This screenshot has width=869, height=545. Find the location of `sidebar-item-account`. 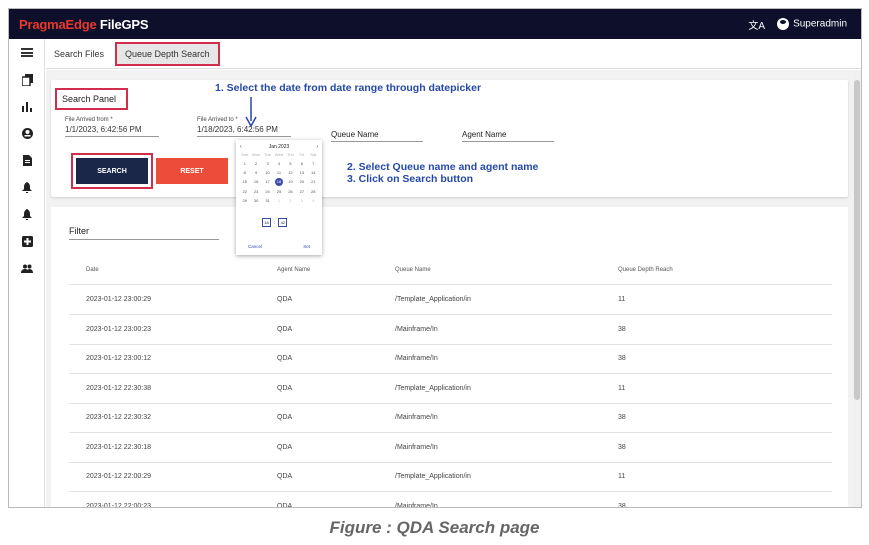

sidebar-item-account is located at coordinates (27, 133).